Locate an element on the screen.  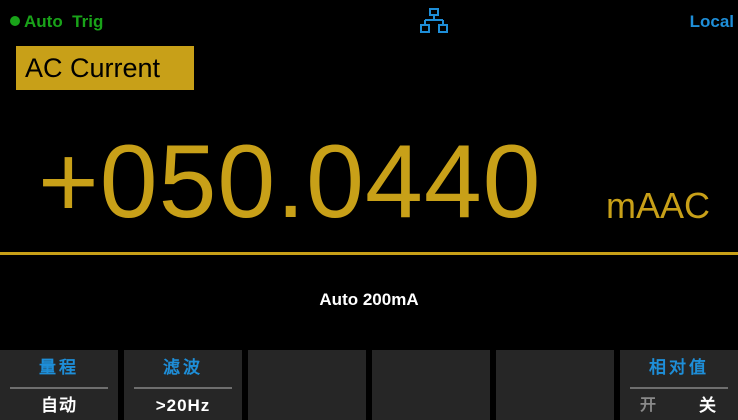
trigger-indicator-icon is located at coordinates (15, 21).